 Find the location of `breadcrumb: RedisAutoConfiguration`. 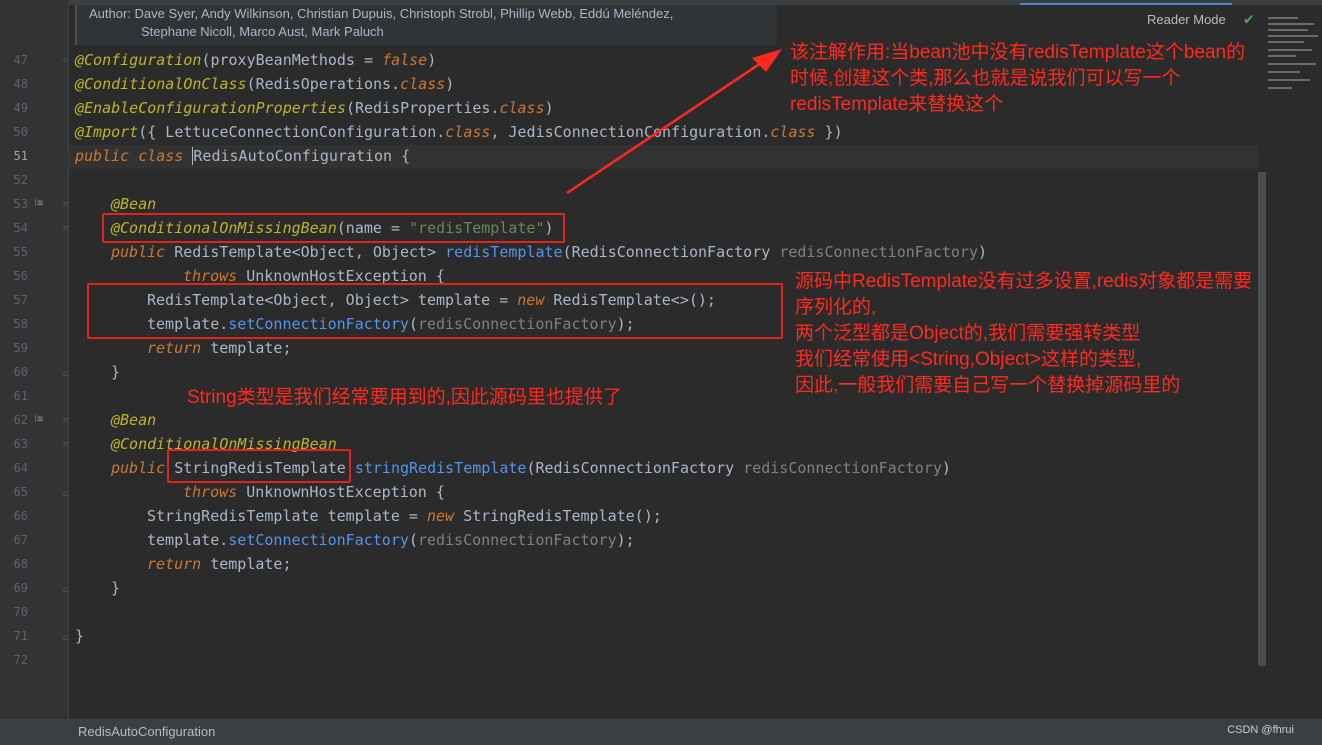

breadcrumb: RedisAutoConfiguration is located at coordinates (146, 731).